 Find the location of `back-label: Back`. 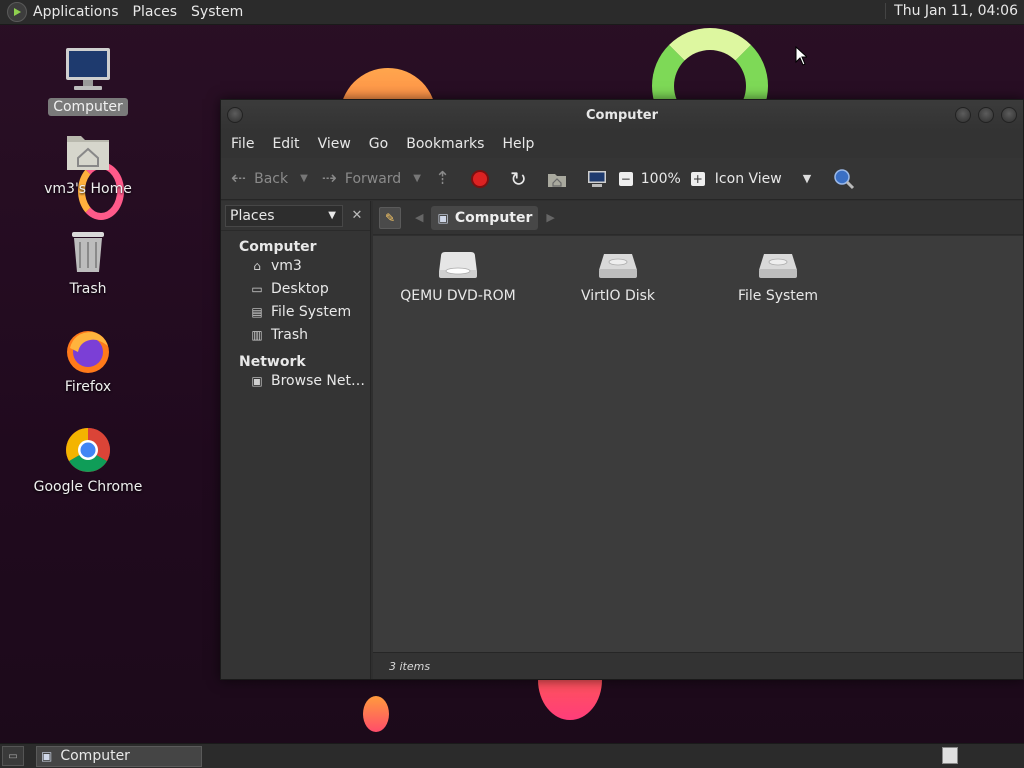

back-label: Back is located at coordinates (271, 178).